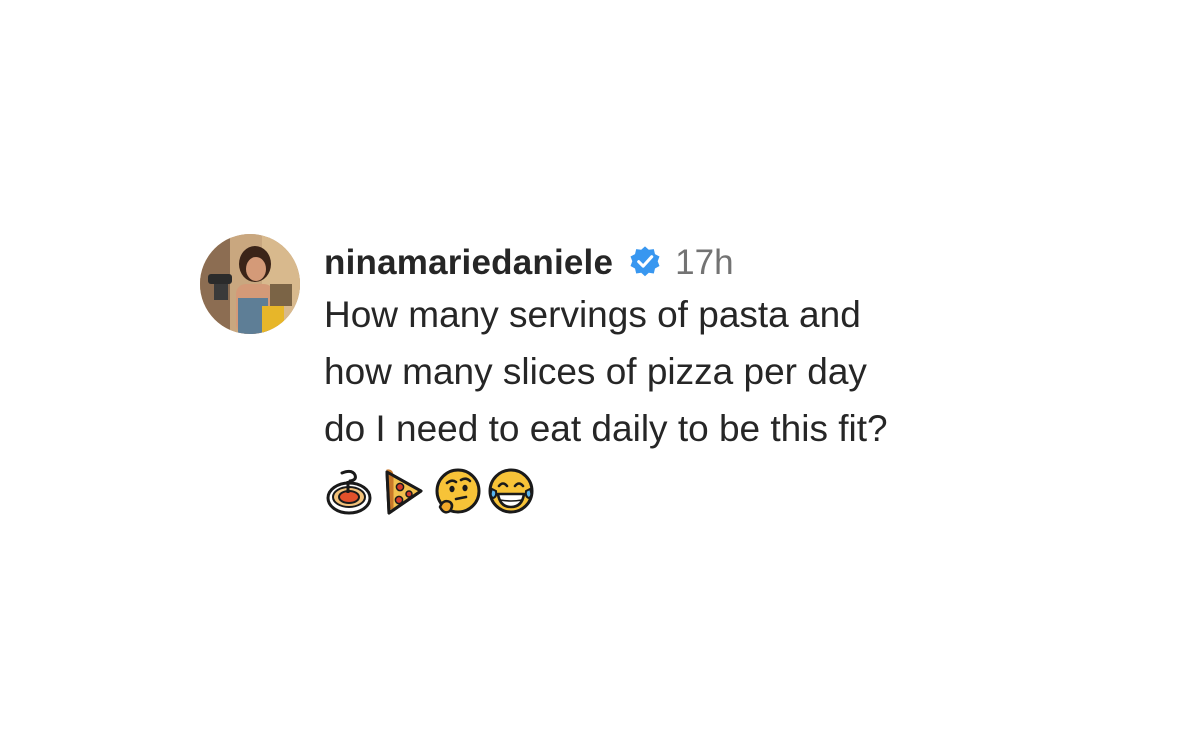  I want to click on comment-text-line: How many servings of pasta and, so click(592, 314).